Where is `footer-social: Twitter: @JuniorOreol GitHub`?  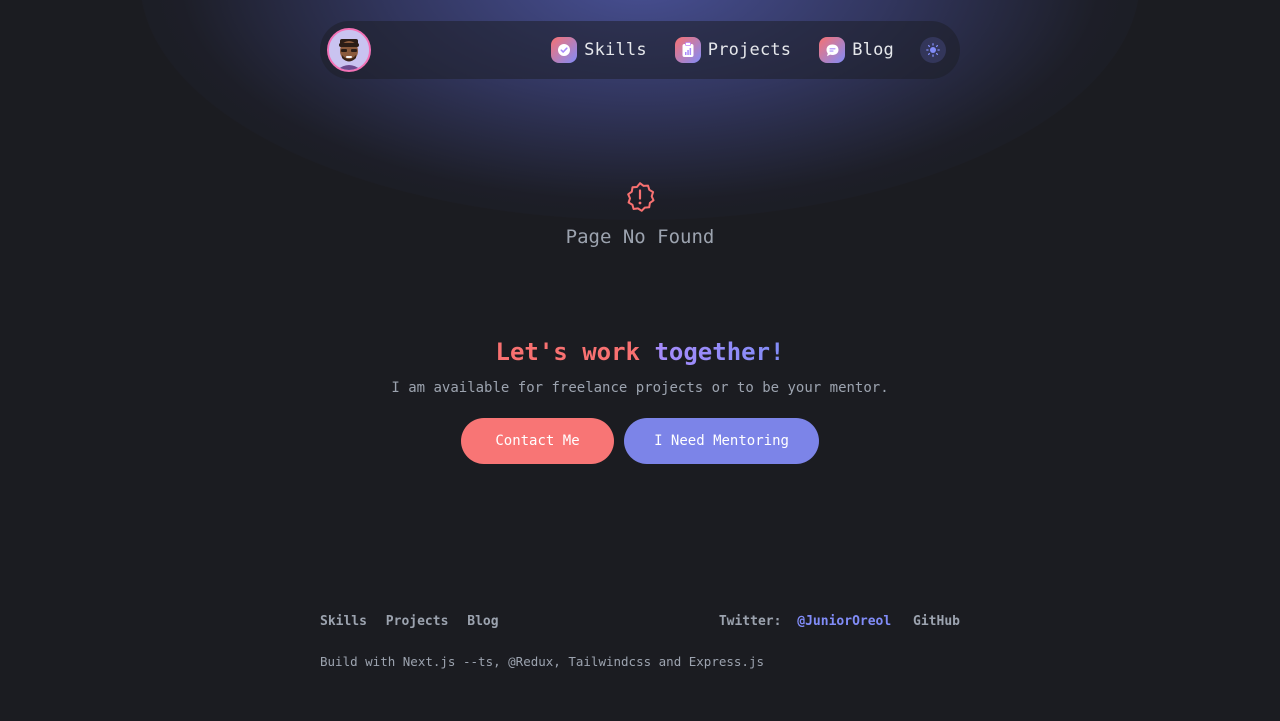
footer-social: Twitter: @JuniorOreol GitHub is located at coordinates (839, 621).